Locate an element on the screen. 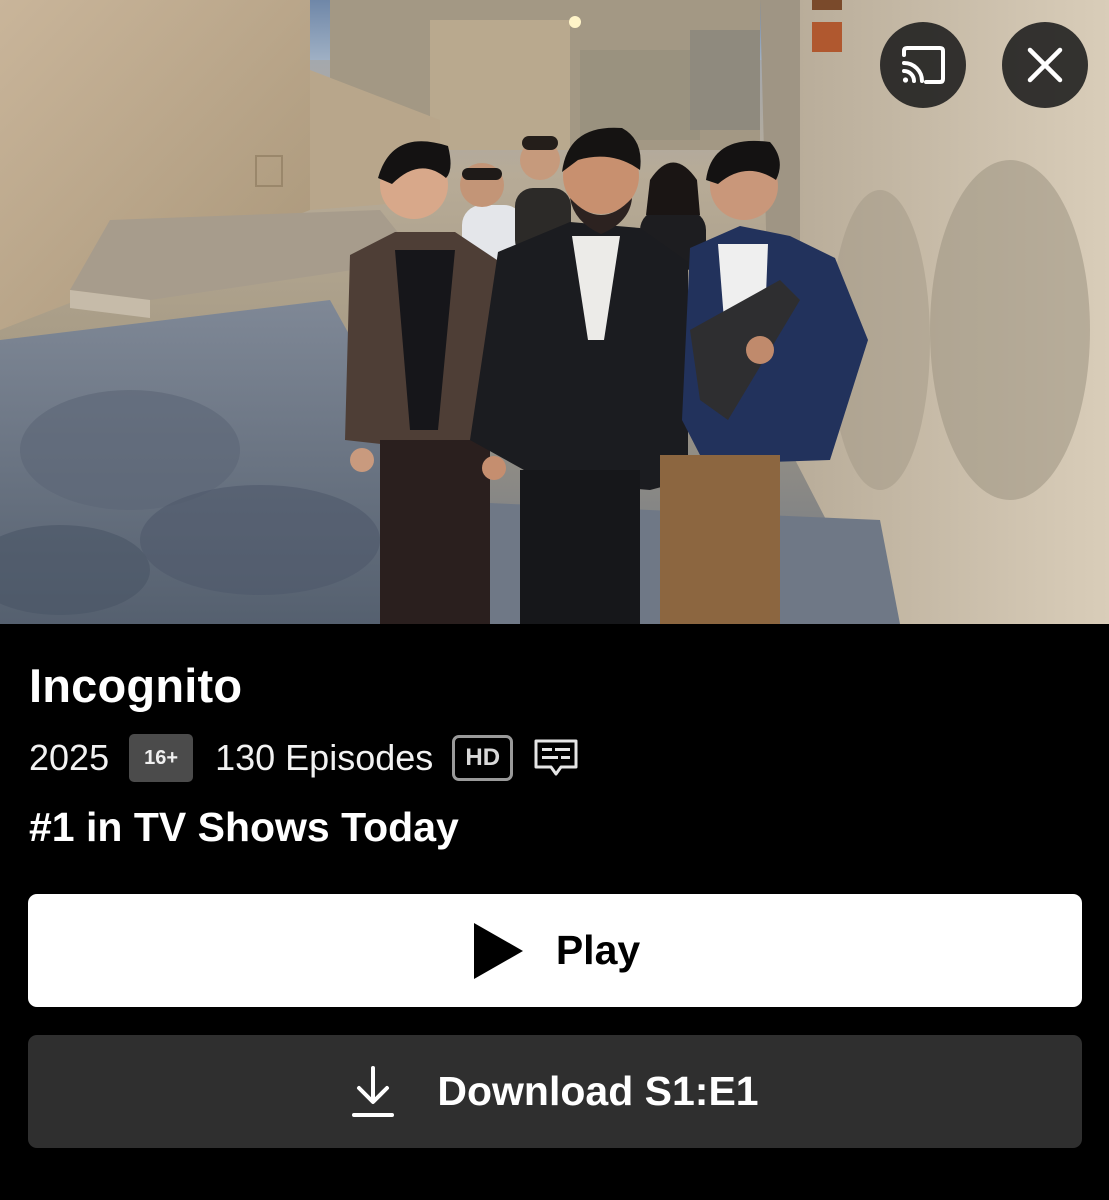 This screenshot has width=1109, height=1200. download-icon is located at coordinates (373, 1091).